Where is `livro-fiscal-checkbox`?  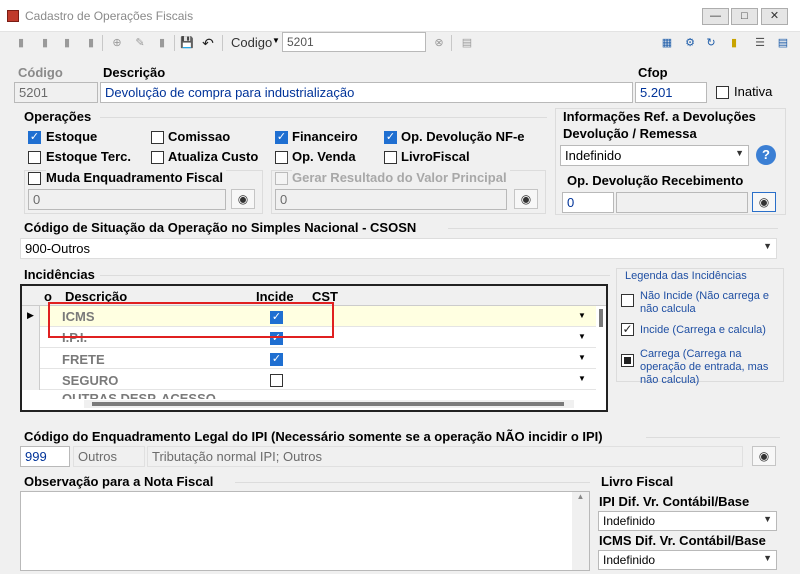 livro-fiscal-checkbox is located at coordinates (390, 157).